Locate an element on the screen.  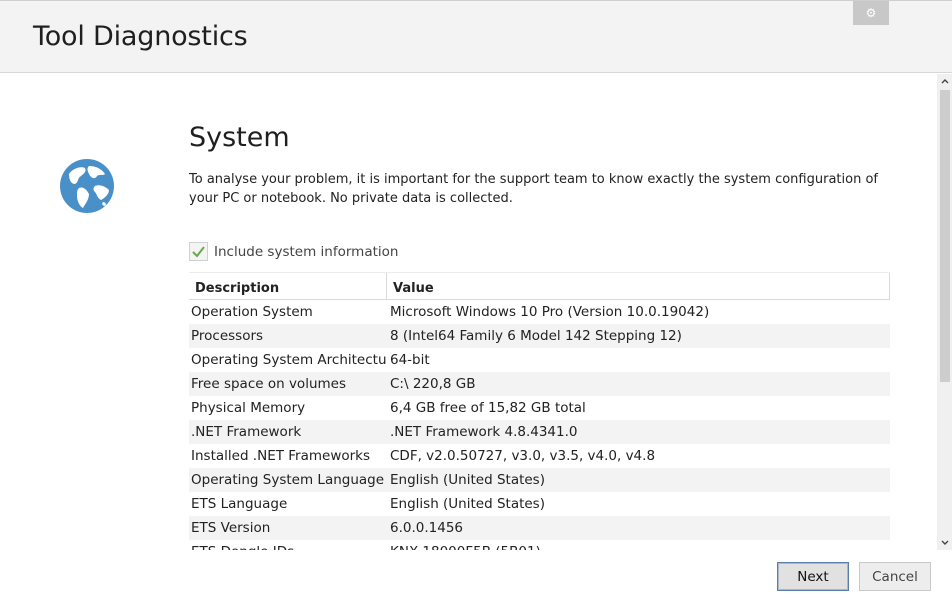
cell-description: Processors is located at coordinates (227, 336).